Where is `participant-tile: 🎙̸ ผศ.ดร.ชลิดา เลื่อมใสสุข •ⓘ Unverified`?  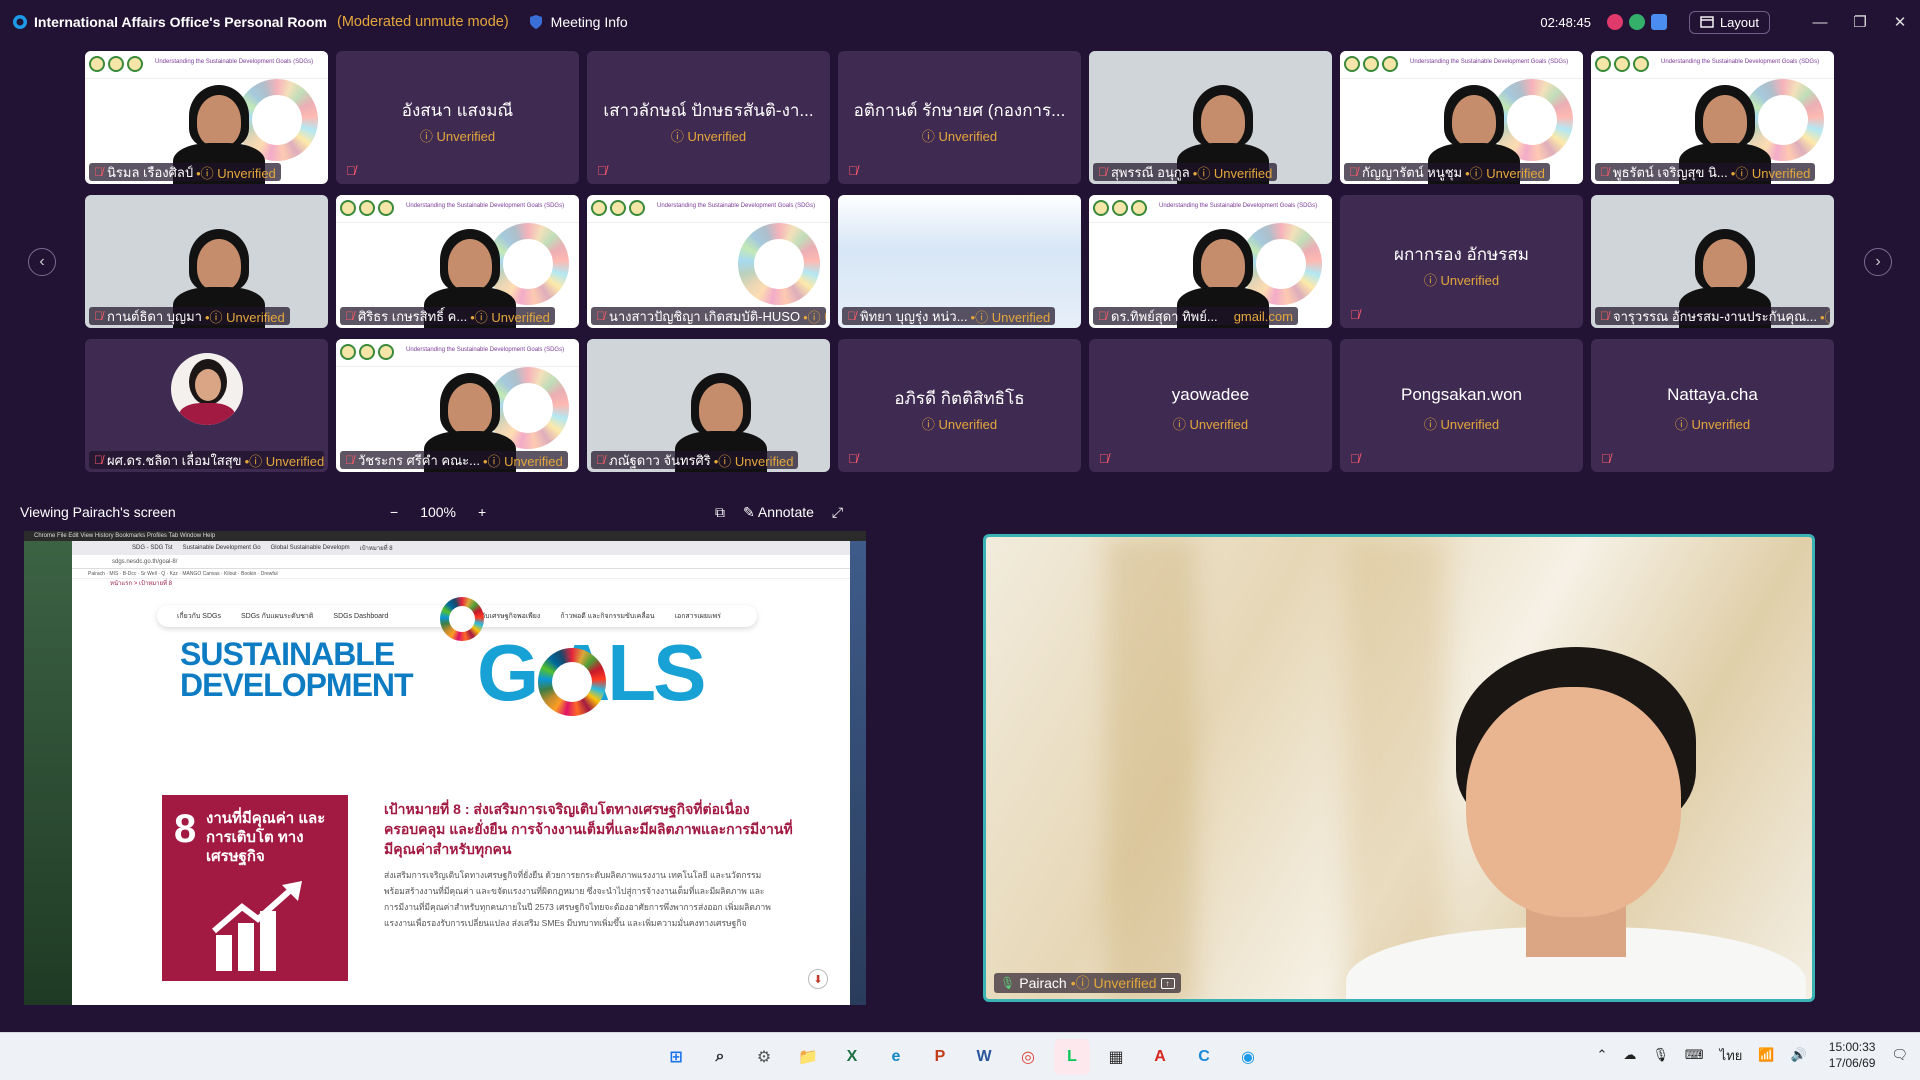
participant-tile: 🎙̸ ผศ.ดร.ชลิดา เลื่อมใสสุข •ⓘ Unverified is located at coordinates (206, 405).